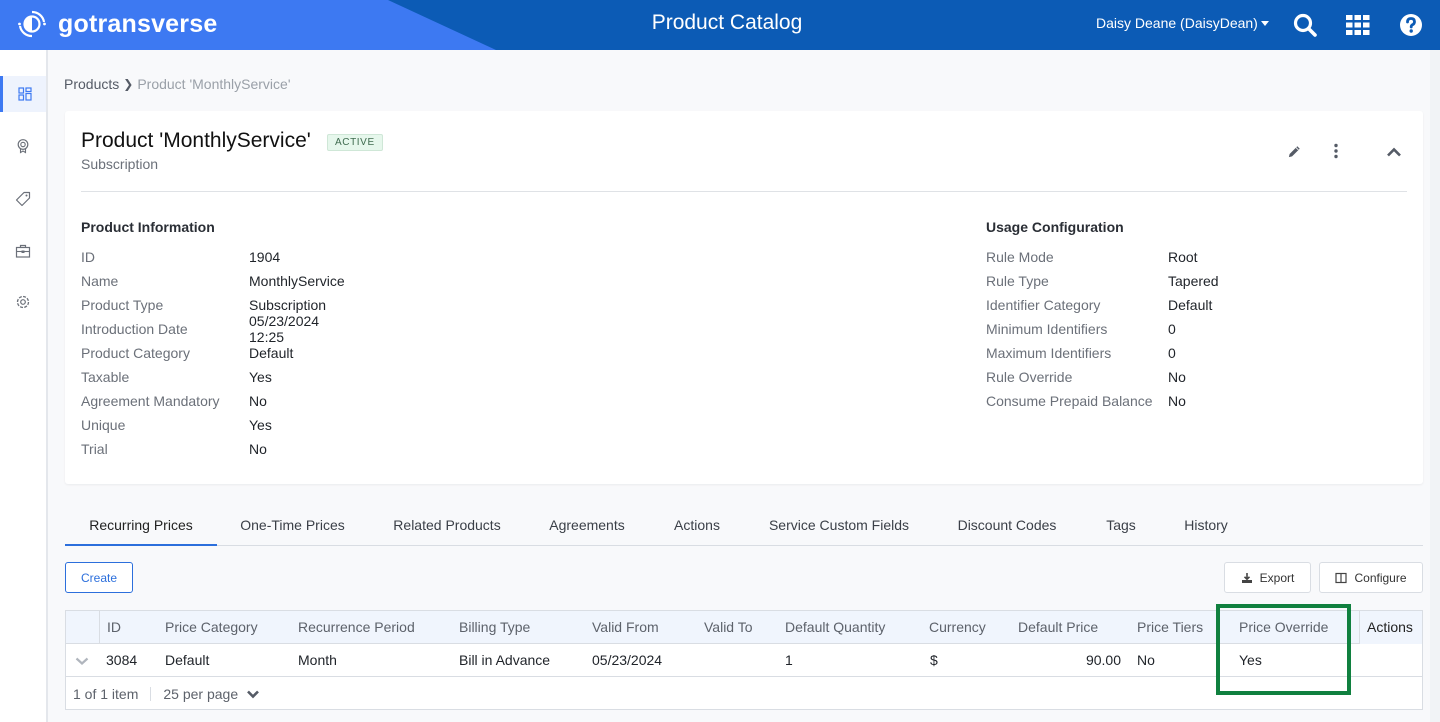 Image resolution: width=1440 pixels, height=722 pixels. I want to click on field-label: Product Category, so click(135, 353).